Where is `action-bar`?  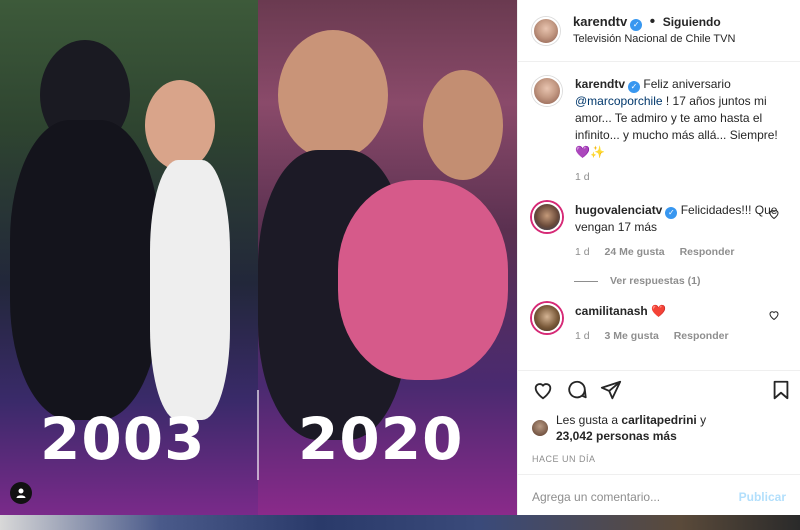
action-bar is located at coordinates (659, 389).